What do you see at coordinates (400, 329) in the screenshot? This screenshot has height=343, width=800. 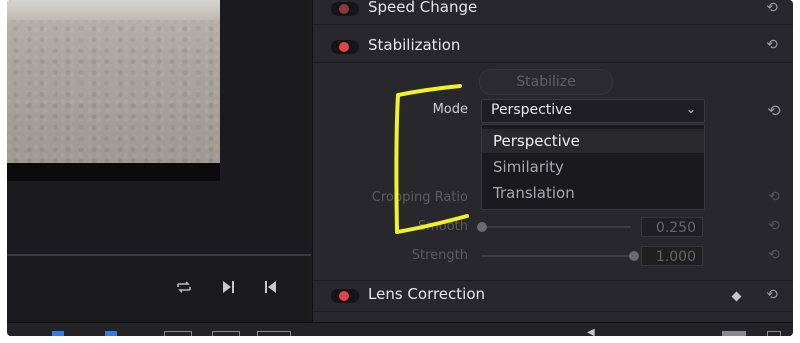 I see `bottom-toolbar: ◀` at bounding box center [400, 329].